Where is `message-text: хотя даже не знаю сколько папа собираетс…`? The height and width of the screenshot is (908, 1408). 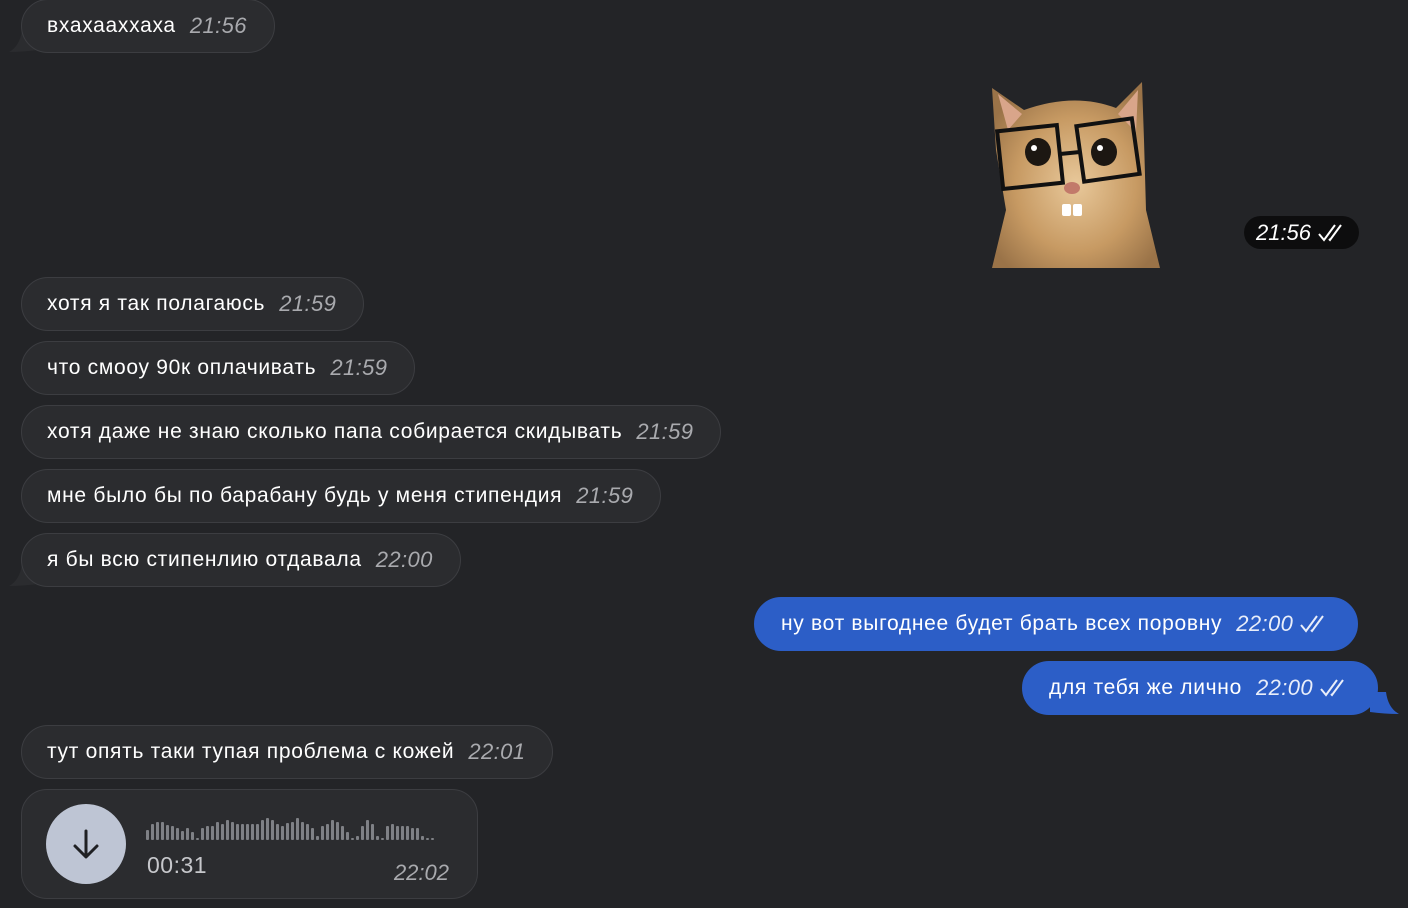 message-text: хотя даже не знаю сколько папа собираетс… is located at coordinates (335, 431).